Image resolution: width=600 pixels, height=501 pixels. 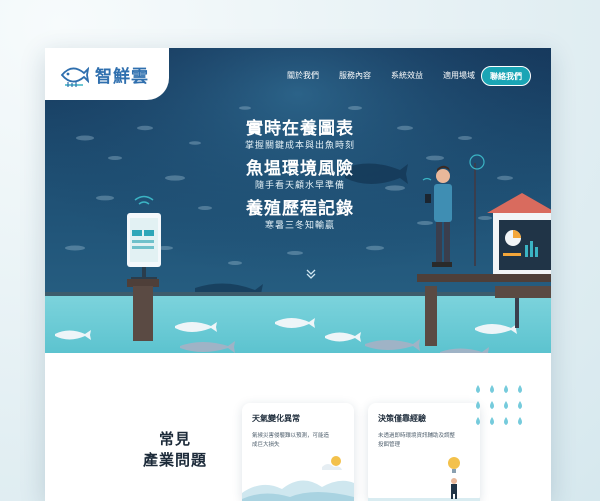 What do you see at coordinates (299, 146) in the screenshot?
I see `hero-subtitle-1: 掌握關鍵成本與出魚時刻` at bounding box center [299, 146].